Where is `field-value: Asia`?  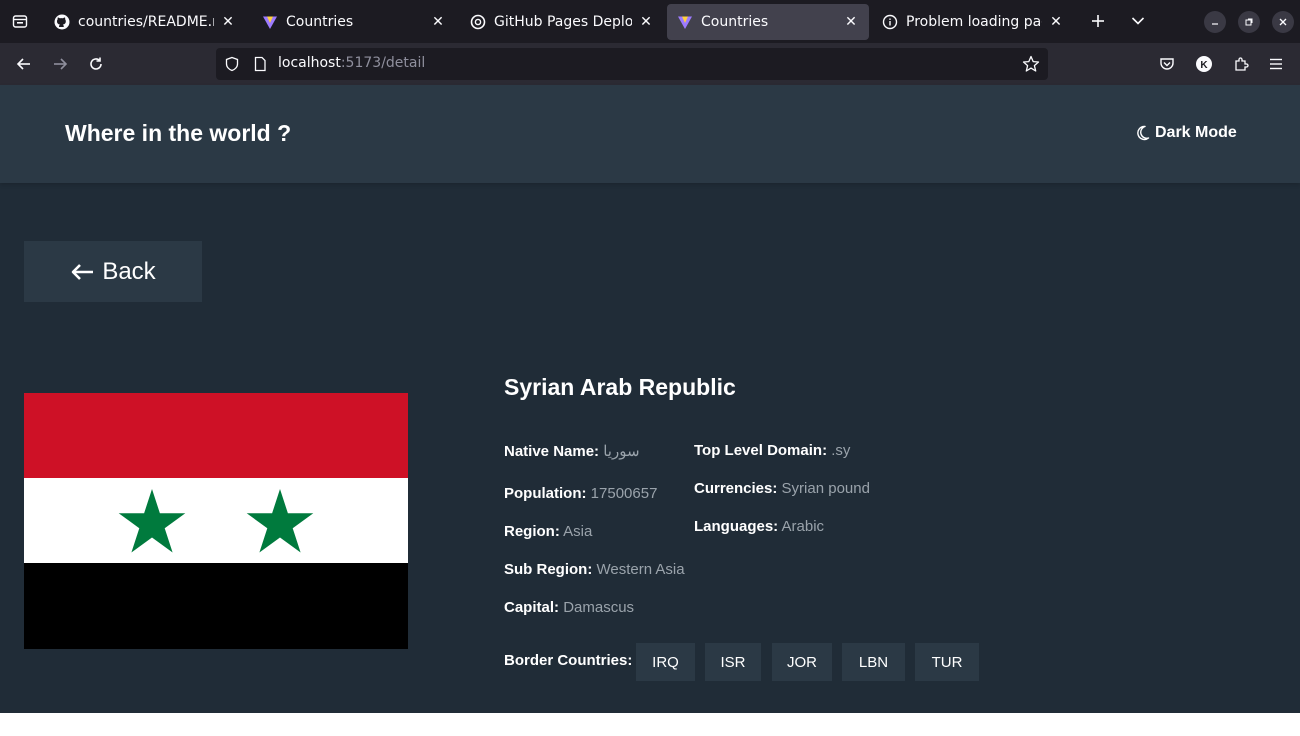
field-value: Asia is located at coordinates (578, 531).